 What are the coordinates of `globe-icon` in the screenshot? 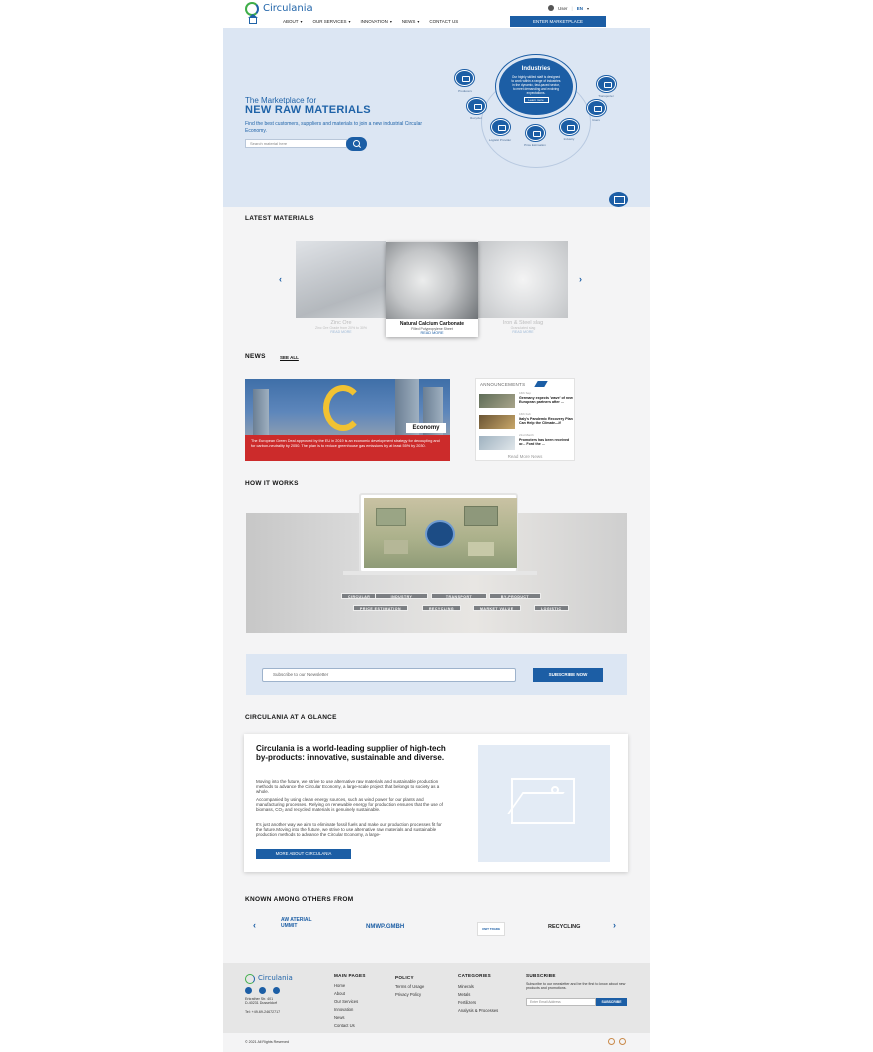 It's located at (440, 534).